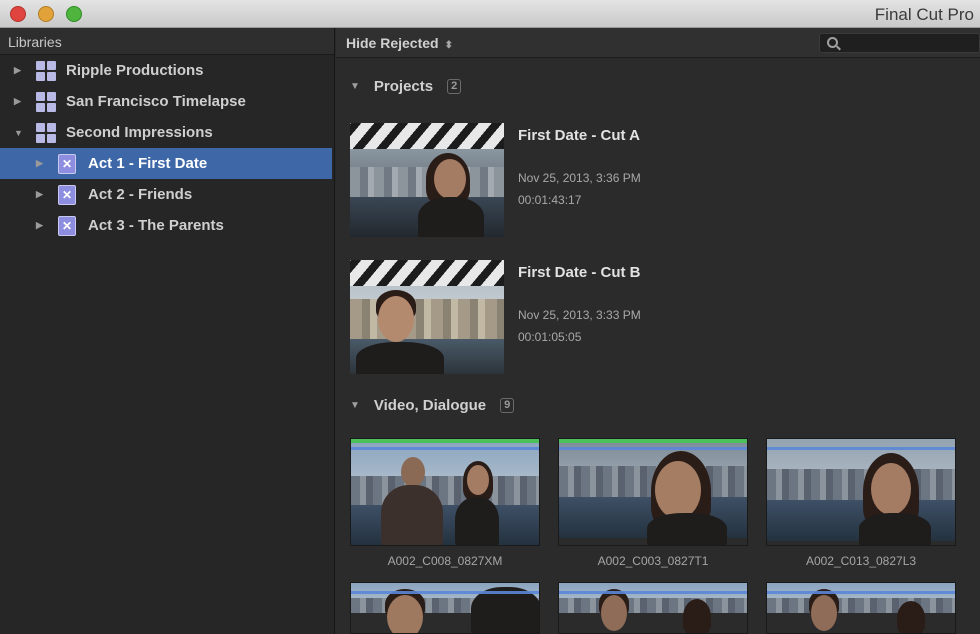 The width and height of the screenshot is (980, 634). What do you see at coordinates (579, 272) in the screenshot?
I see `project-name: First Date - Cut B` at bounding box center [579, 272].